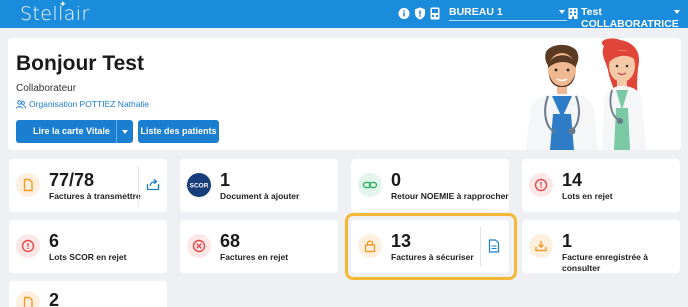  What do you see at coordinates (21, 104) in the screenshot?
I see `users-icon` at bounding box center [21, 104].